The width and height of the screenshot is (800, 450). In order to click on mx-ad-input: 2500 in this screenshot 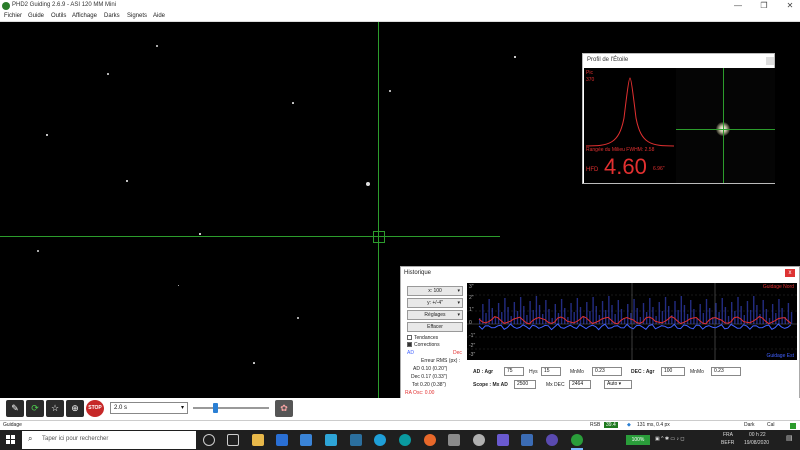, I will do `click(525, 384)`.